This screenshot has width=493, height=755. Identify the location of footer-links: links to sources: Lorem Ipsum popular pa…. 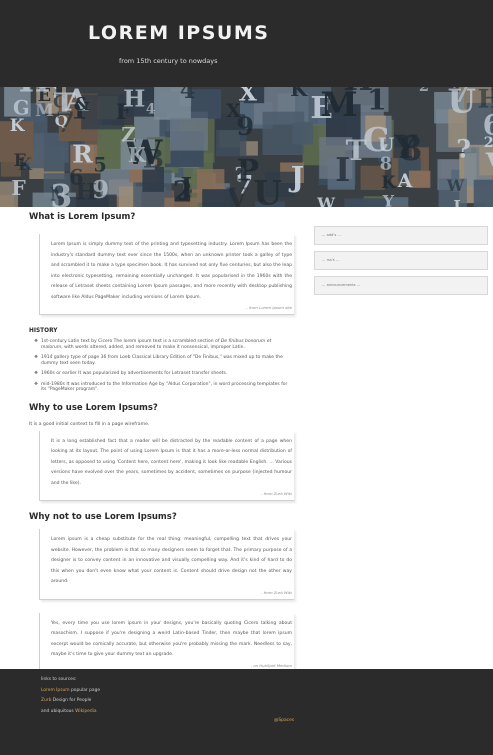
(71, 695).